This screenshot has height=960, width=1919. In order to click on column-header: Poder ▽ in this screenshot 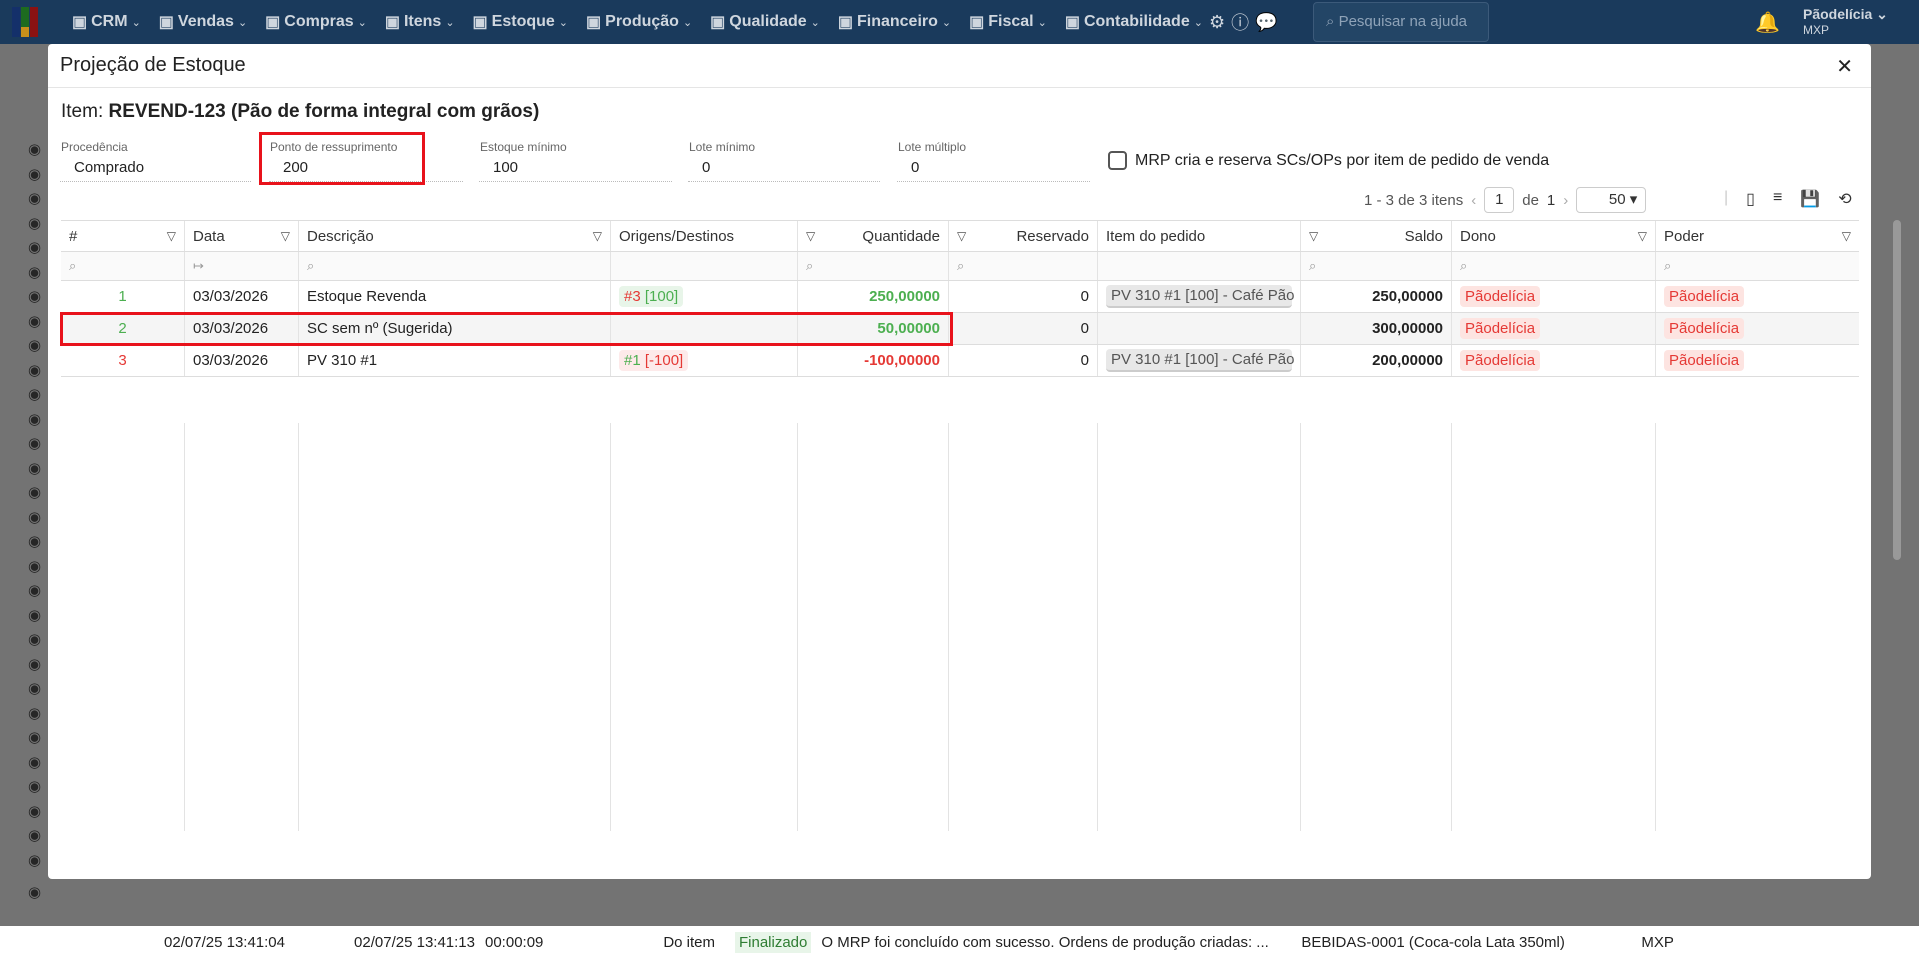, I will do `click(1757, 236)`.